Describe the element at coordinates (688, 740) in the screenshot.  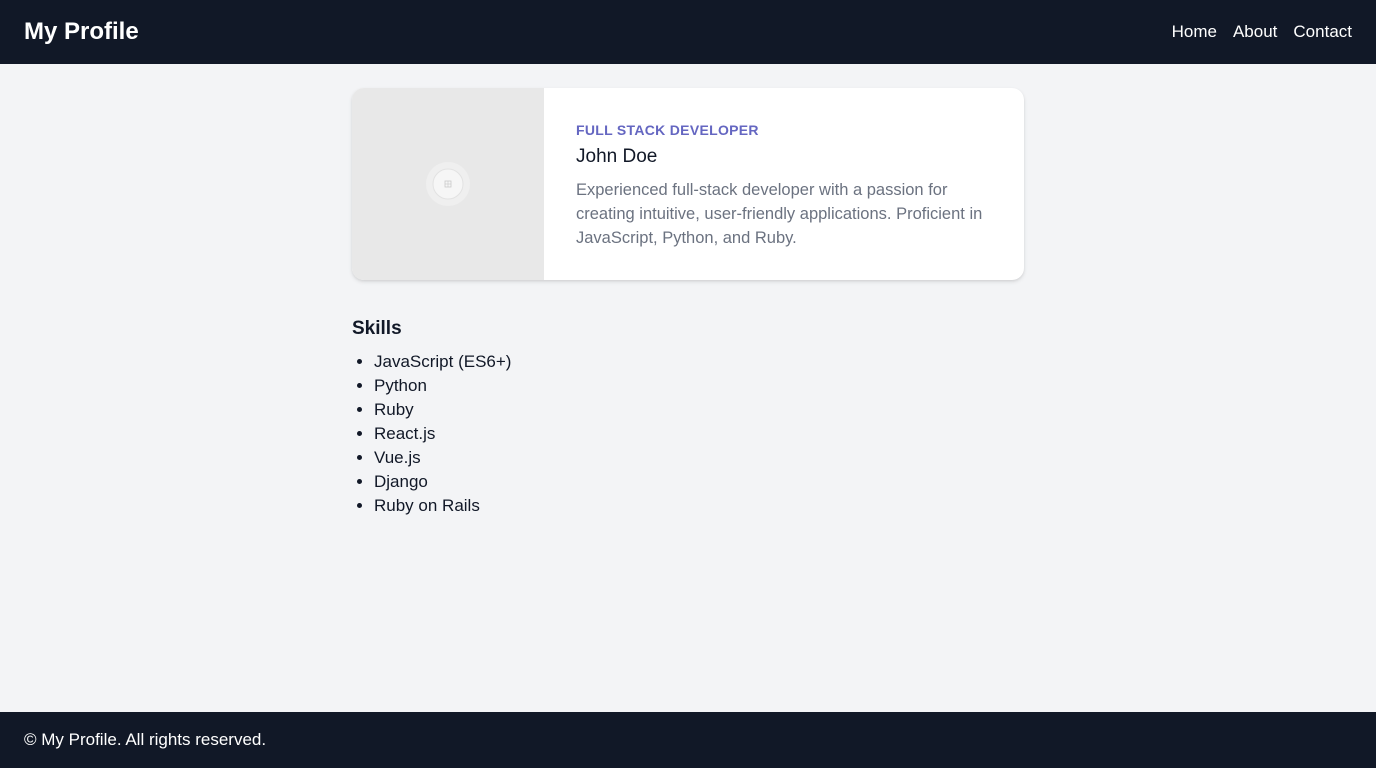
I see `site-footer: © My Profile. All rights reserved.` at that location.